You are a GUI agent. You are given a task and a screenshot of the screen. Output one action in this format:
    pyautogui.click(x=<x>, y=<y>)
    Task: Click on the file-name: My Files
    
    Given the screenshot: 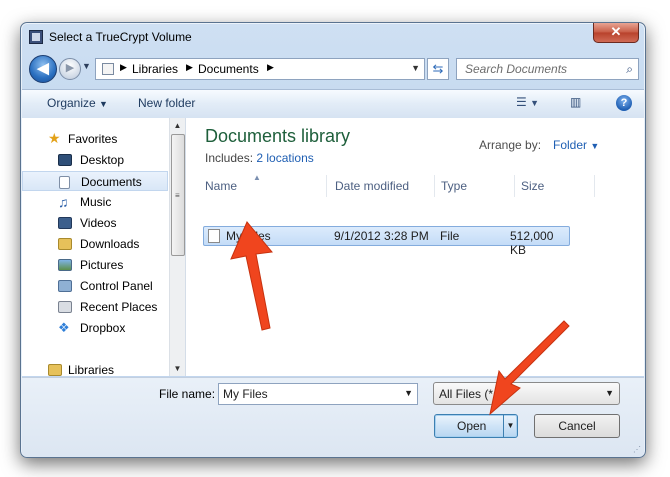 What is the action you would take?
    pyautogui.click(x=248, y=236)
    